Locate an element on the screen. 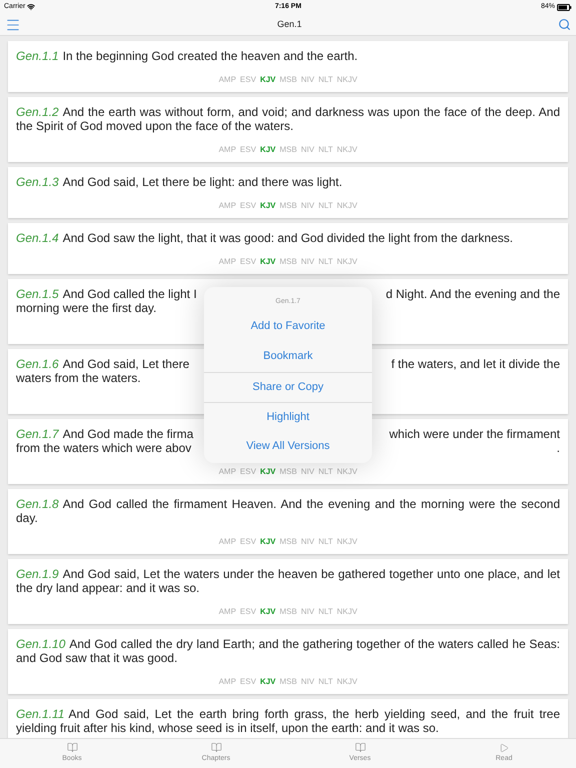 This screenshot has width=576, height=768. verse-text: Gen.1.10 And God called the dry land Earth; and the gathering together of the waters called he Seas: and God saw that it was good. is located at coordinates (288, 651).